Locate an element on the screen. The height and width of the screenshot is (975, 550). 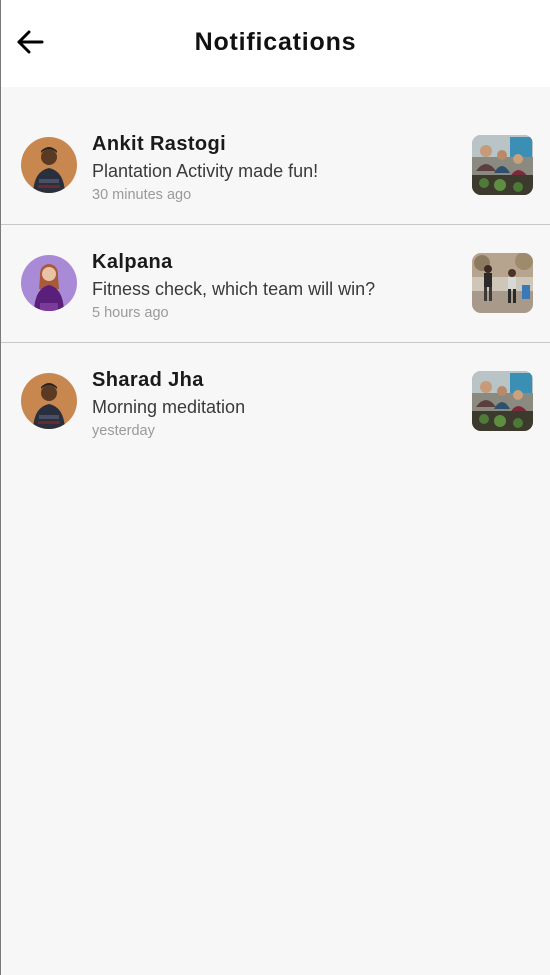
woman-avatar-icon is located at coordinates (49, 283).